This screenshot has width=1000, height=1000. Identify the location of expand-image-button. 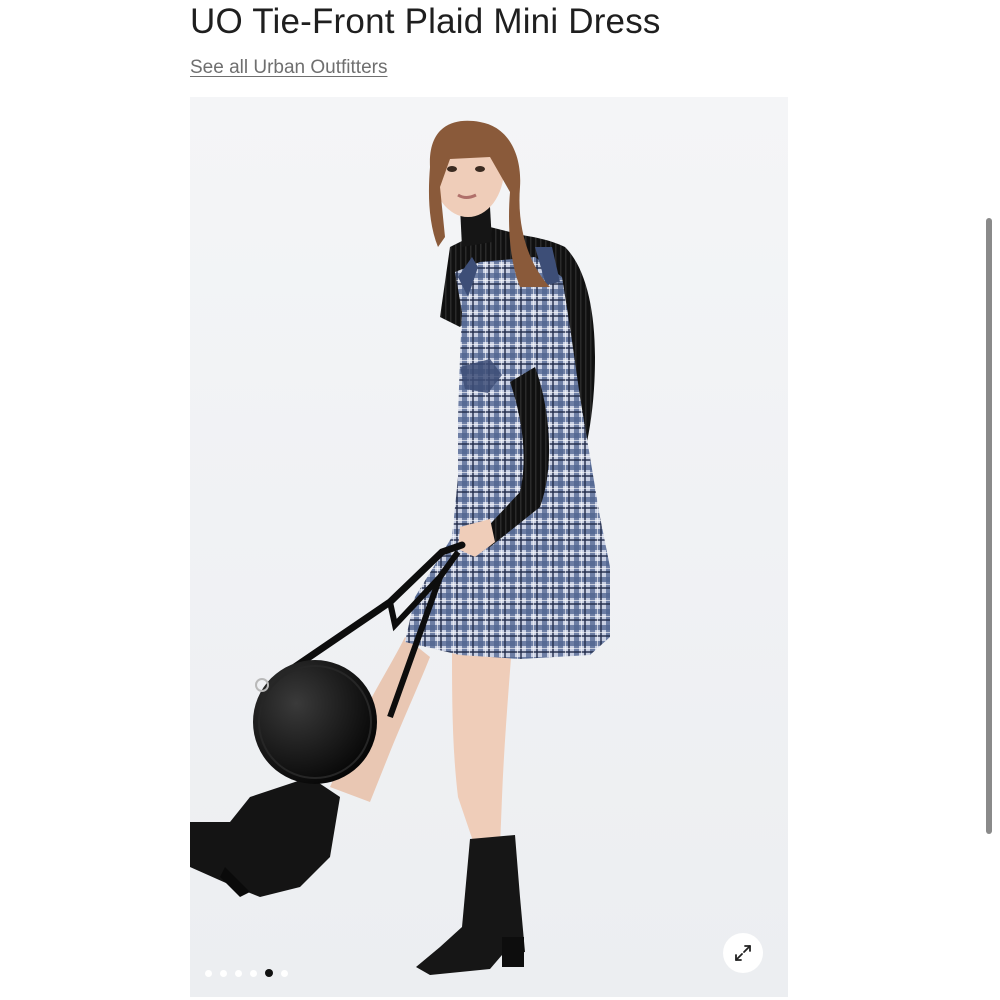
(743, 953).